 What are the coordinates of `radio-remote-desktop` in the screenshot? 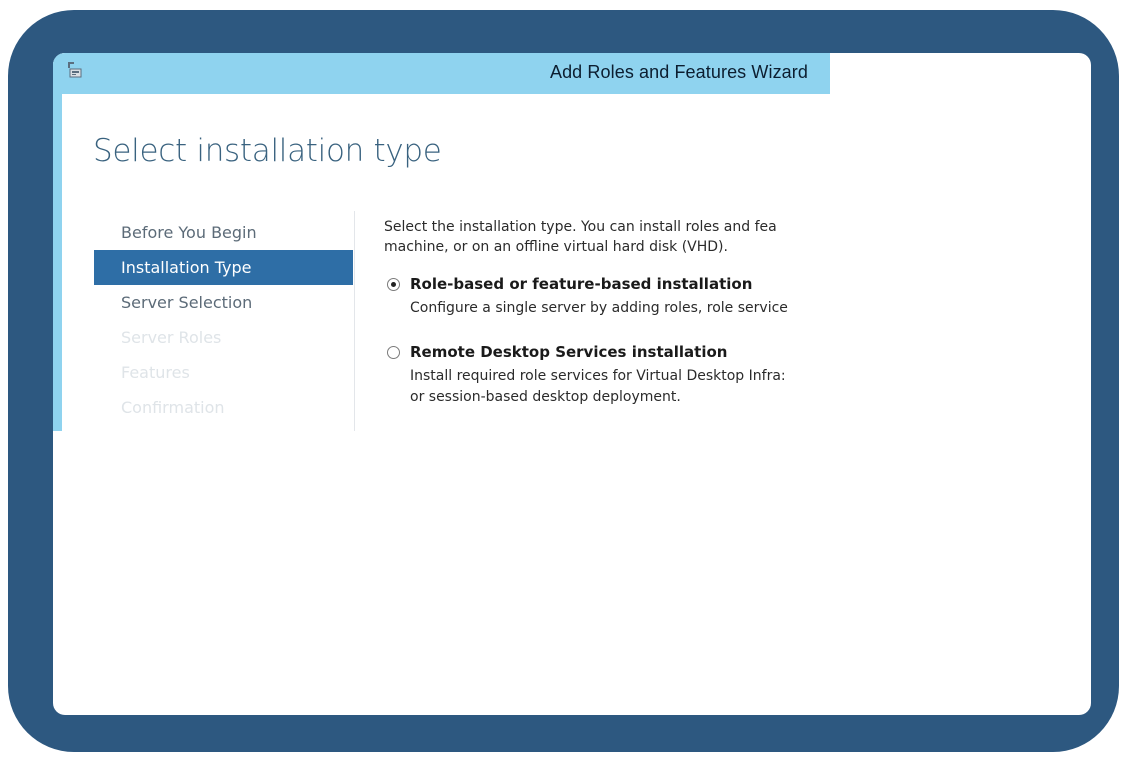 It's located at (393, 352).